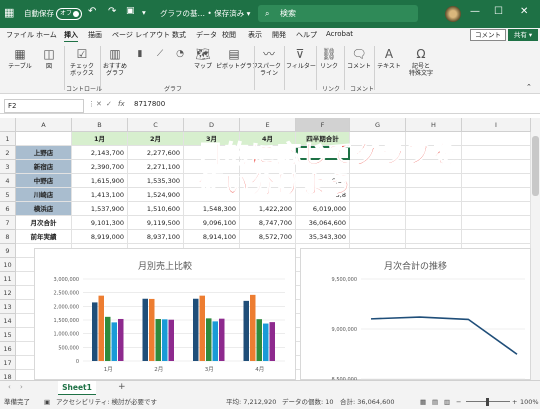 The image size is (540, 409). Describe the element at coordinates (268, 223) in the screenshot. I see `table-cell: 8,747,700` at that location.